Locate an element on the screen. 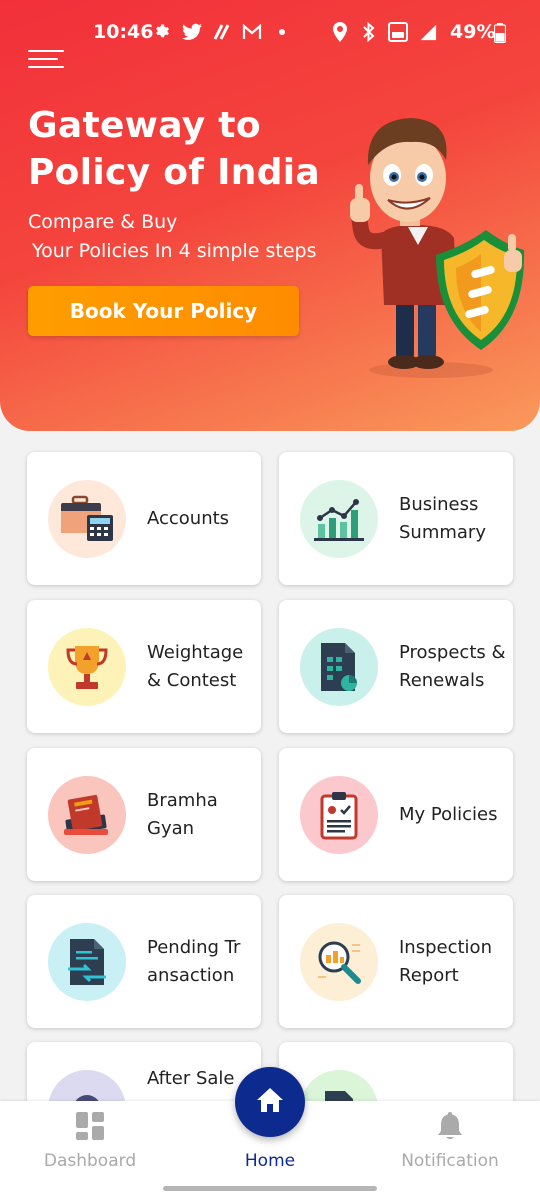 This screenshot has width=540, height=1200. inspection-icon is located at coordinates (339, 962).